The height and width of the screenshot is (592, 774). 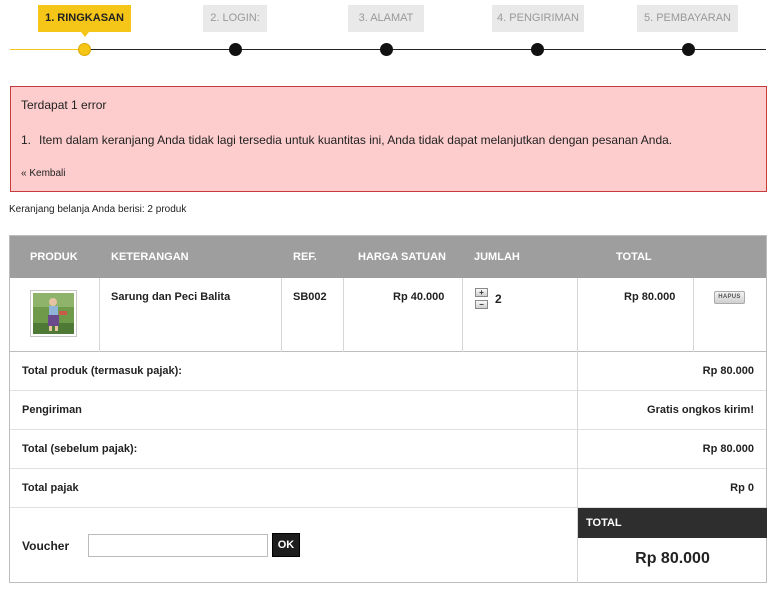 I want to click on voucher-label: Voucher, so click(x=46, y=546).